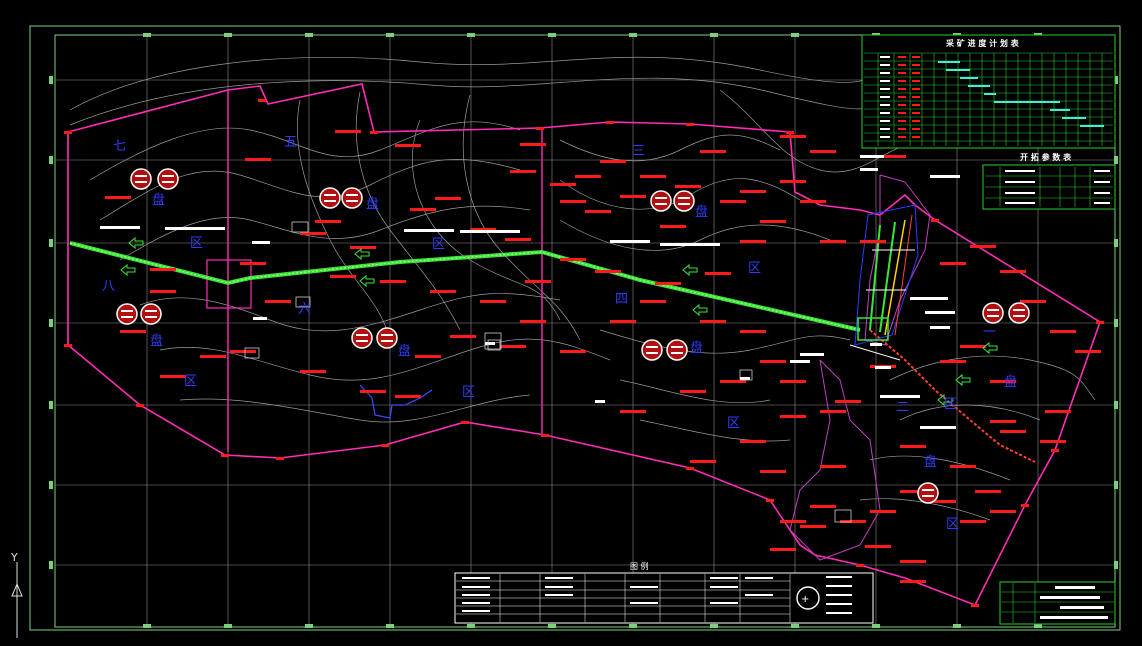 The image size is (1142, 646). What do you see at coordinates (928, 493) in the screenshot?
I see `borehole-symbol` at bounding box center [928, 493].